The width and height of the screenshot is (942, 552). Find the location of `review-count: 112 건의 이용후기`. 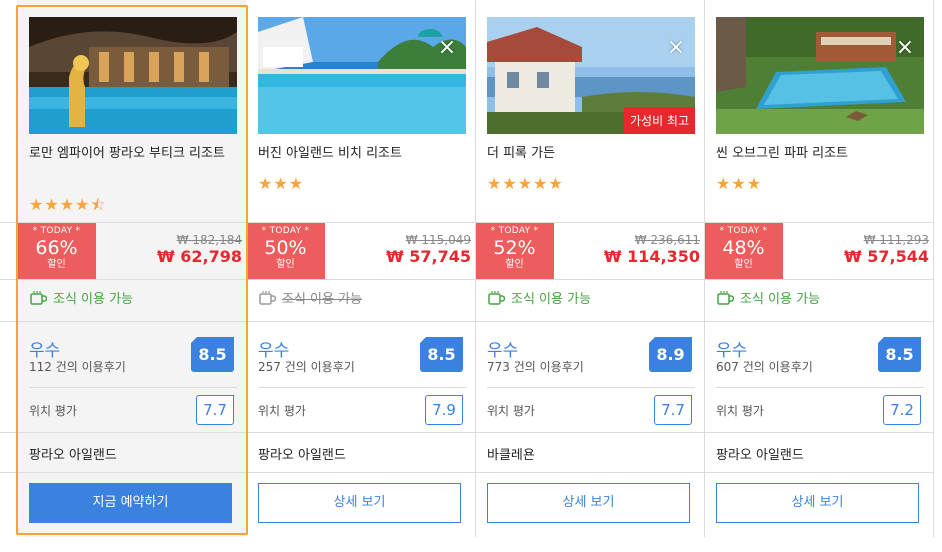

review-count: 112 건의 이용후기 is located at coordinates (77, 366).